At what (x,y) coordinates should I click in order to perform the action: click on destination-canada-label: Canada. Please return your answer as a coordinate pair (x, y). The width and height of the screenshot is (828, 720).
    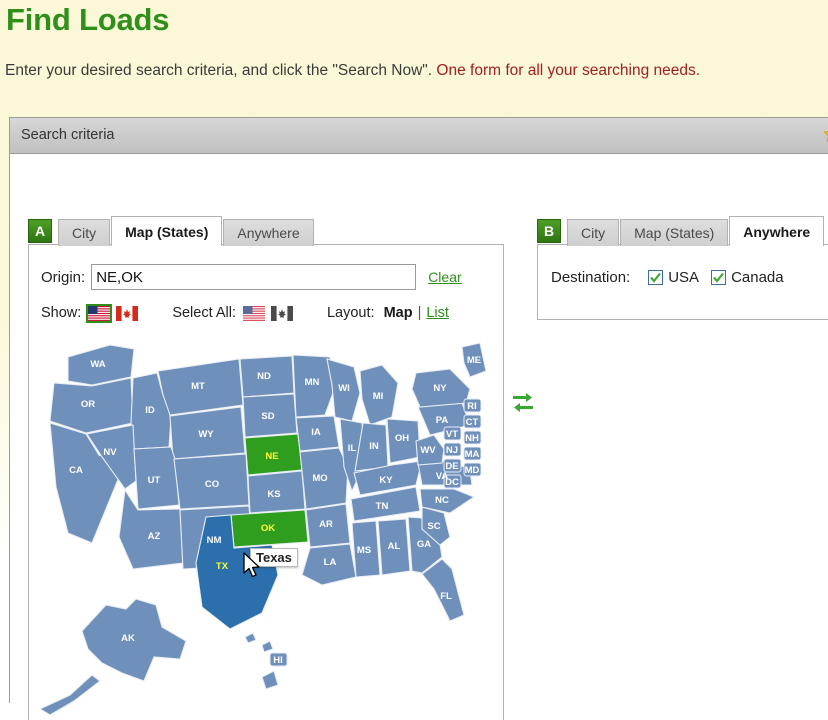
    Looking at the image, I should click on (757, 277).